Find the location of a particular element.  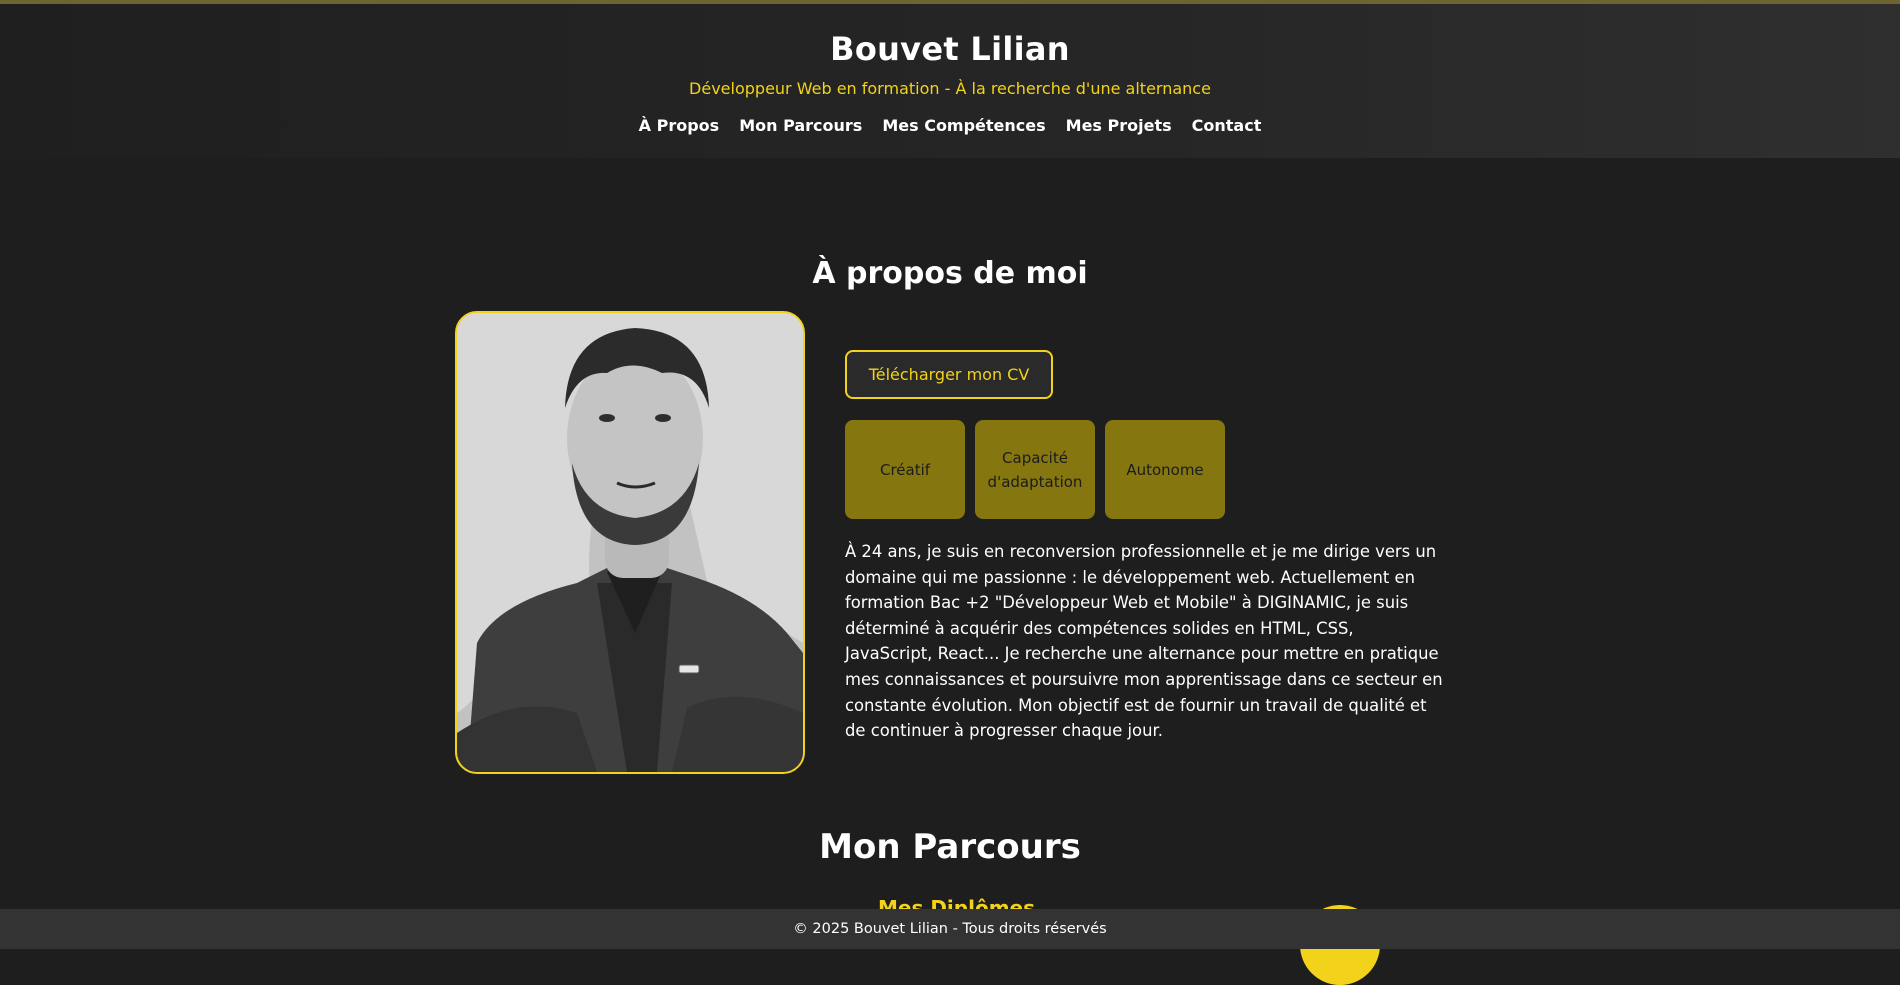

trait-card-adaptation: Capacité d'adaptation is located at coordinates (1035, 469).